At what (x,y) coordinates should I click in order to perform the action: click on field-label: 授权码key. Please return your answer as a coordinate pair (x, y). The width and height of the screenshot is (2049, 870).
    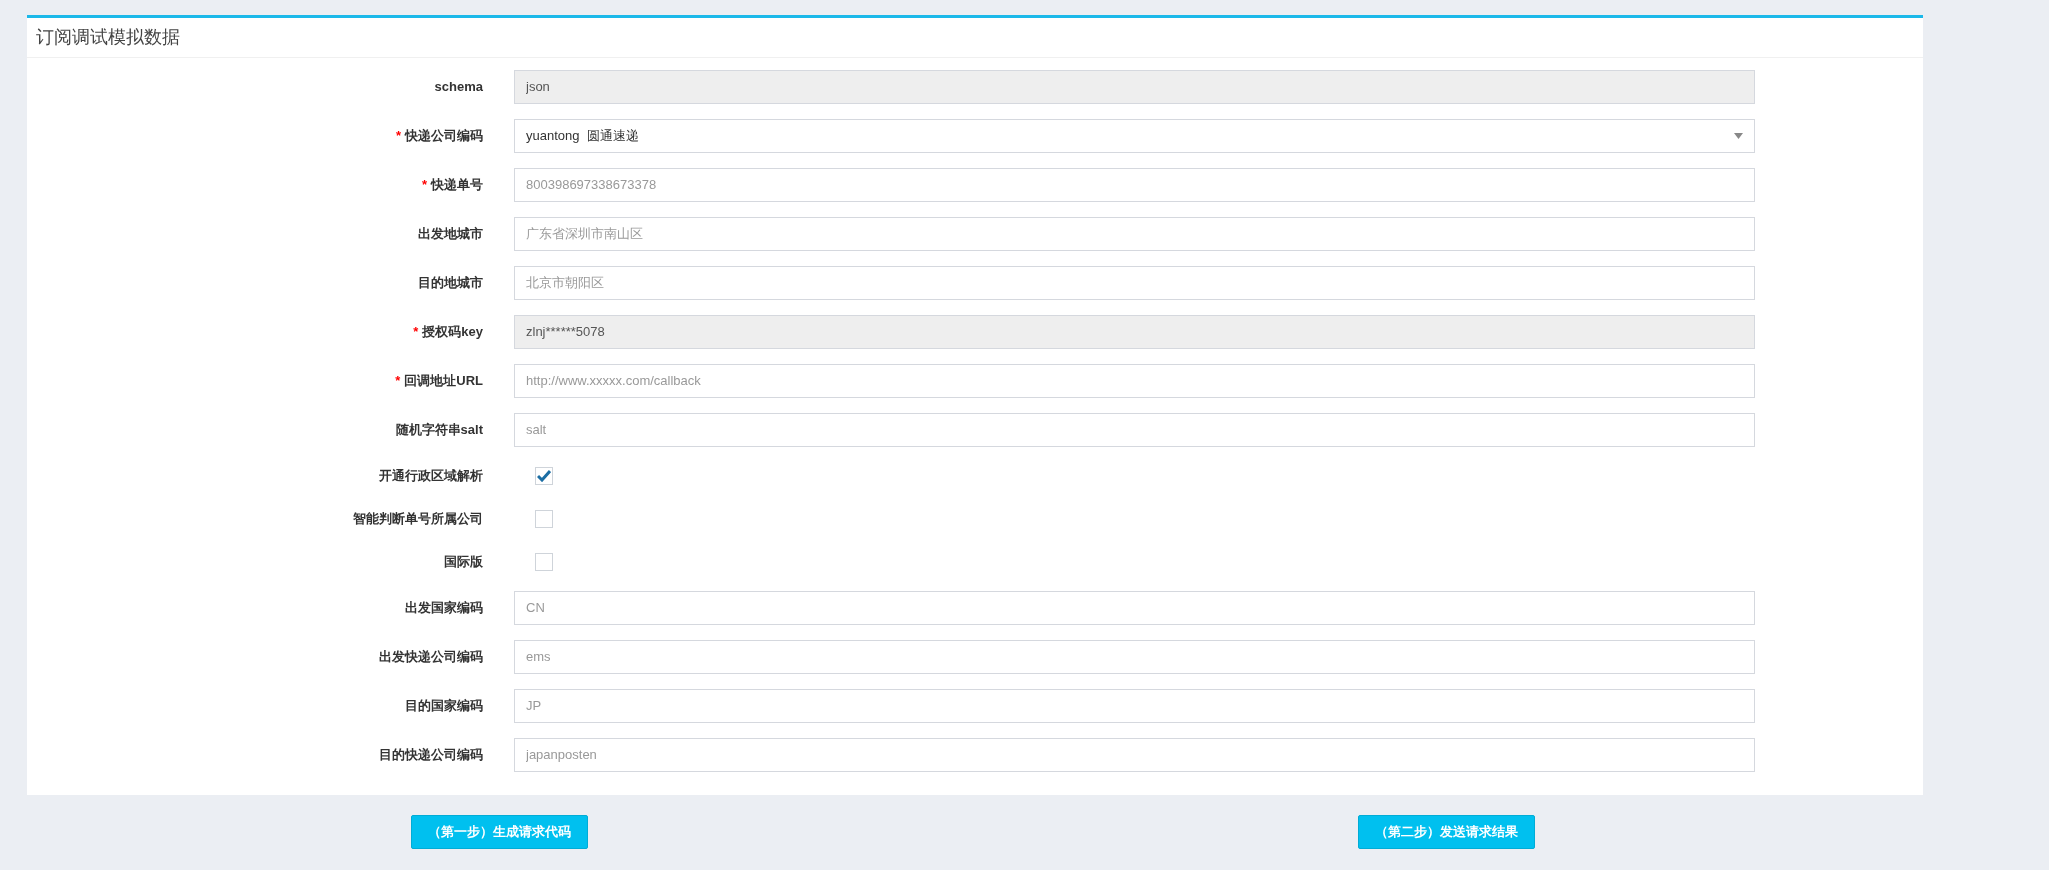
    Looking at the image, I should click on (452, 331).